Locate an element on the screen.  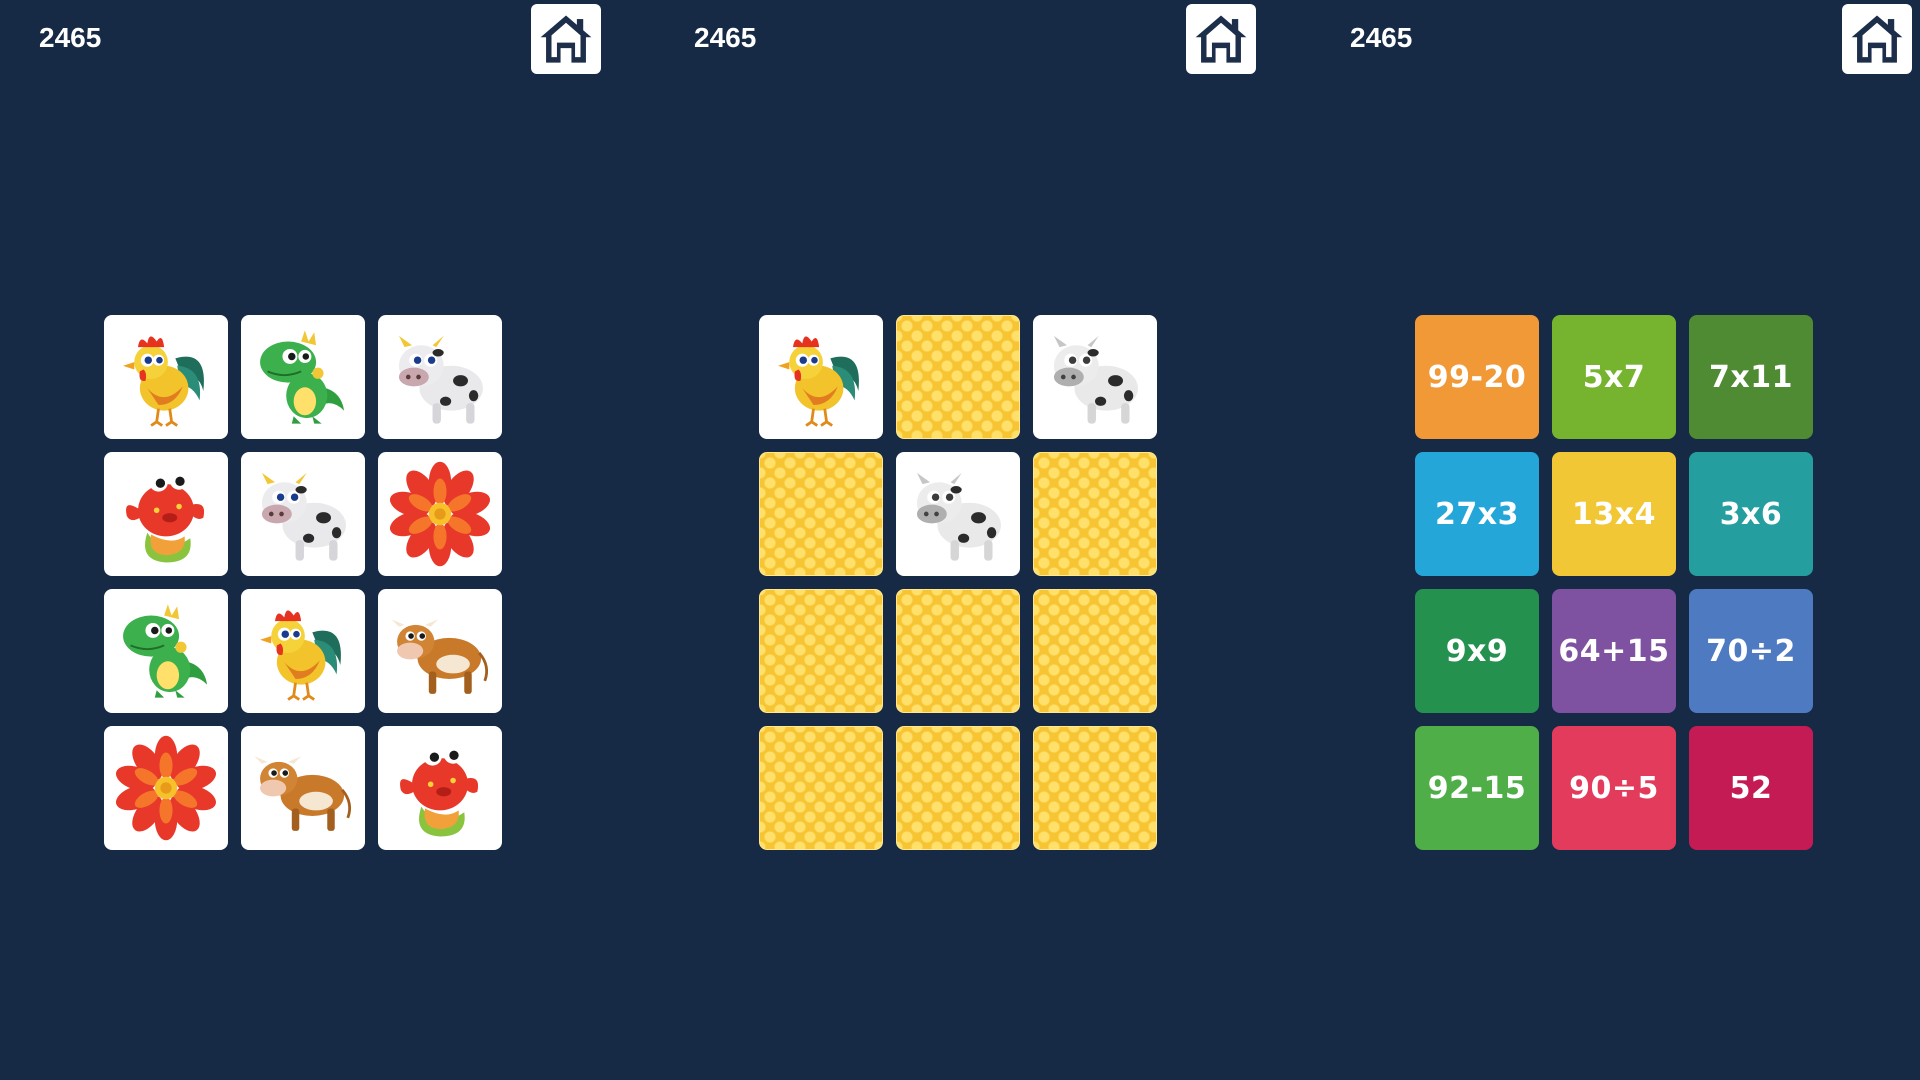
math-tile-label: 7x11 is located at coordinates (1751, 377).